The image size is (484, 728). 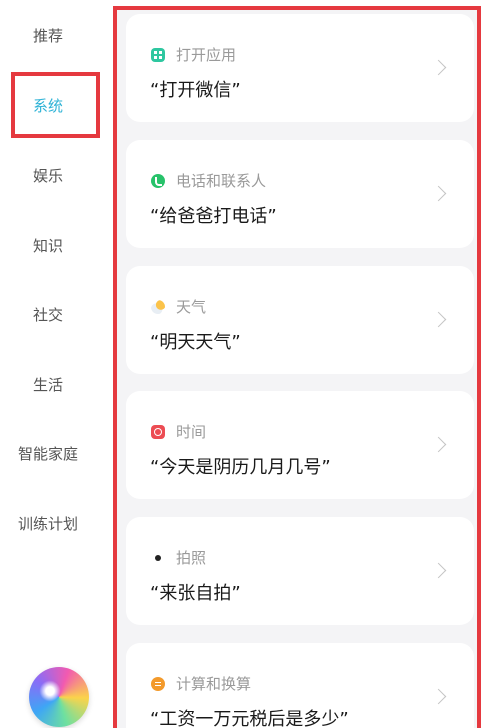 What do you see at coordinates (191, 432) in the screenshot?
I see `card-category-label: 时间` at bounding box center [191, 432].